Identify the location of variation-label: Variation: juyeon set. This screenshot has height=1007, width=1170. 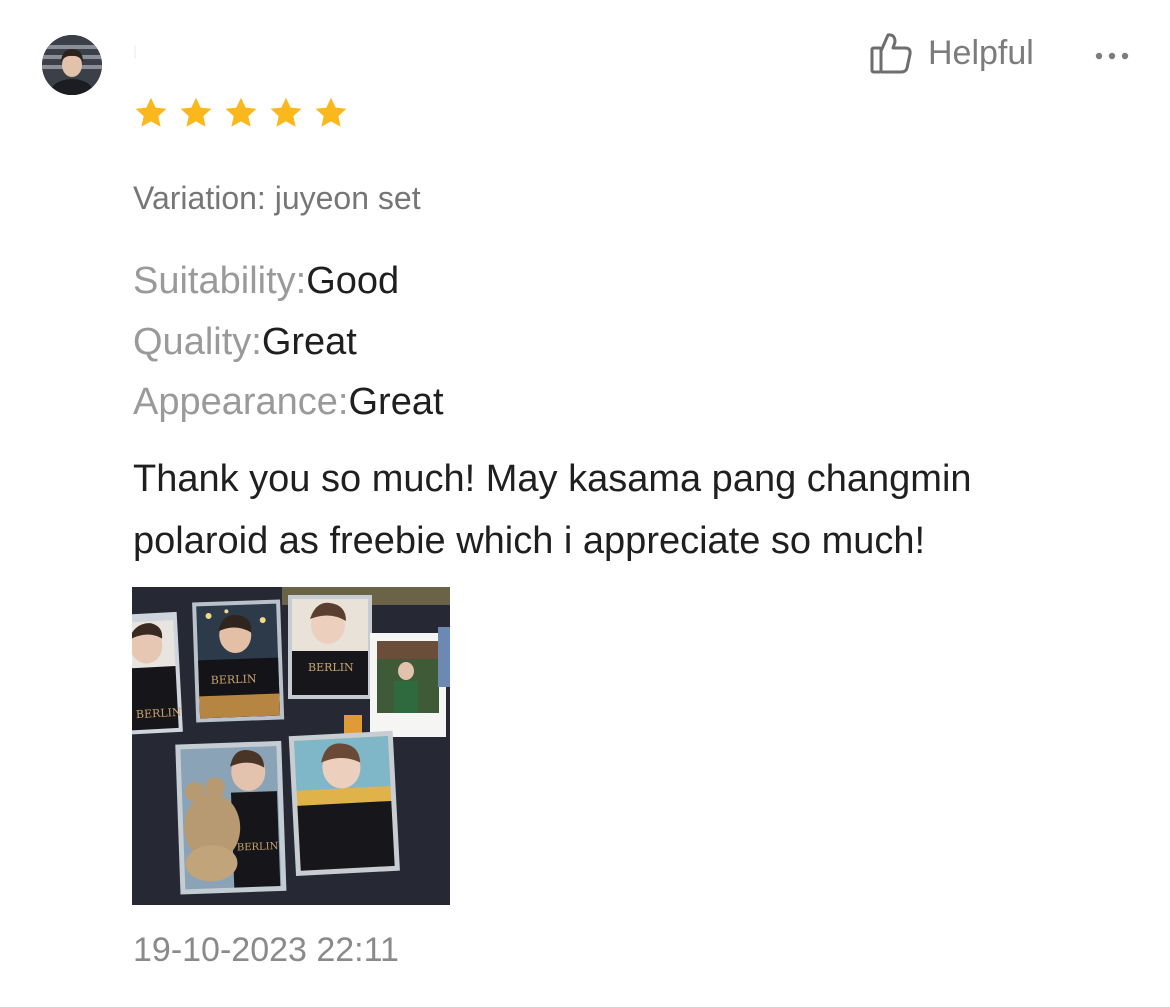
(277, 198).